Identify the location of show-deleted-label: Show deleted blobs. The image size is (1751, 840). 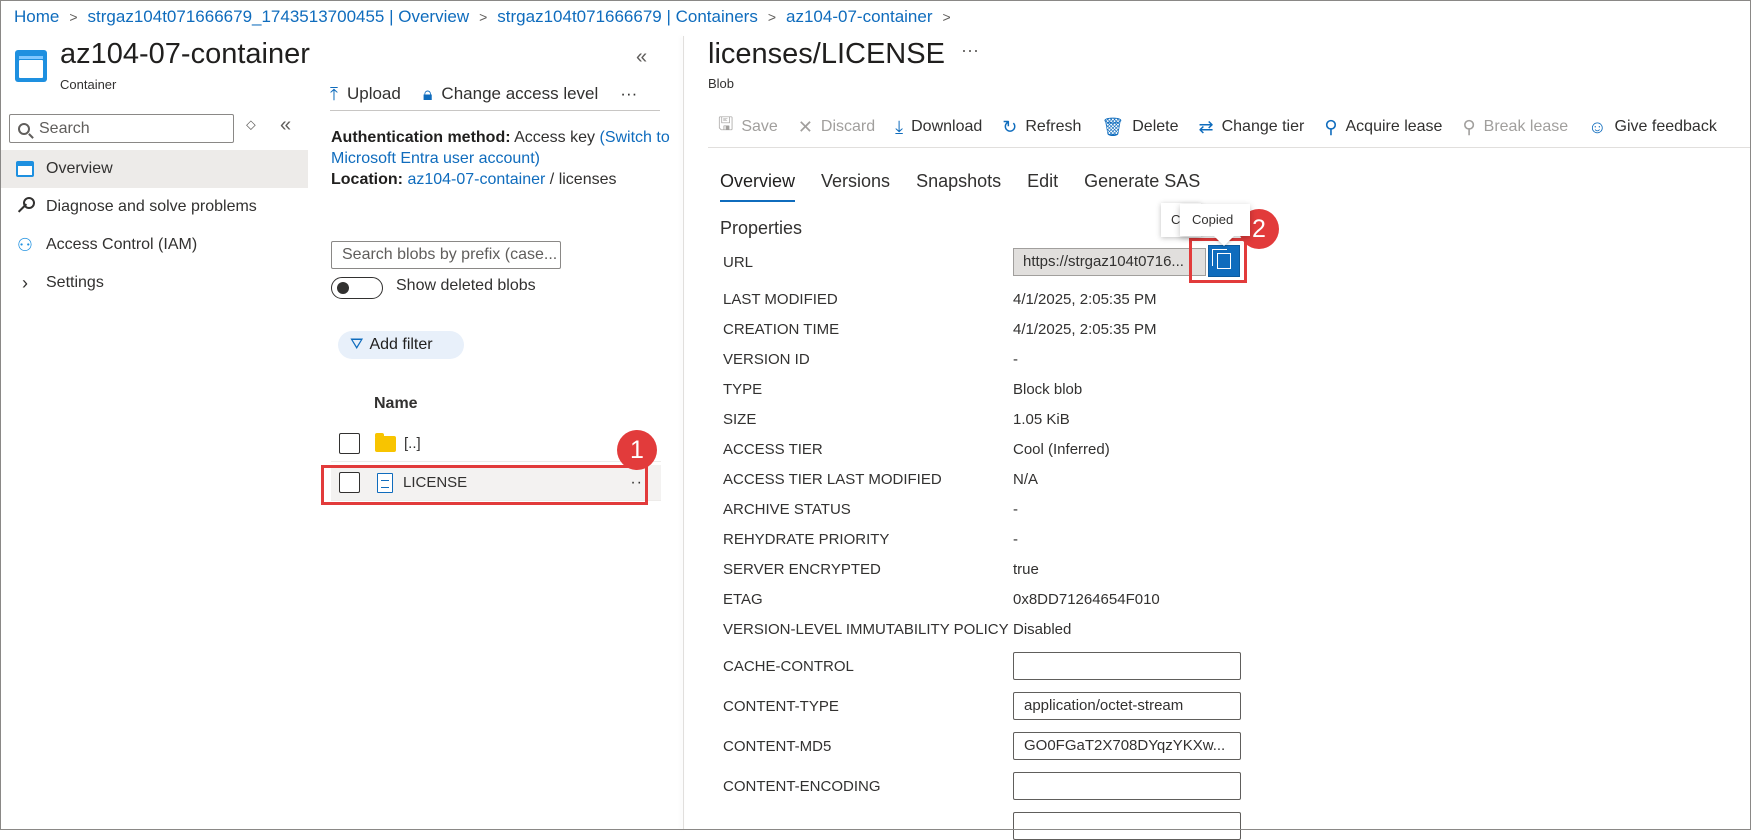
(466, 285).